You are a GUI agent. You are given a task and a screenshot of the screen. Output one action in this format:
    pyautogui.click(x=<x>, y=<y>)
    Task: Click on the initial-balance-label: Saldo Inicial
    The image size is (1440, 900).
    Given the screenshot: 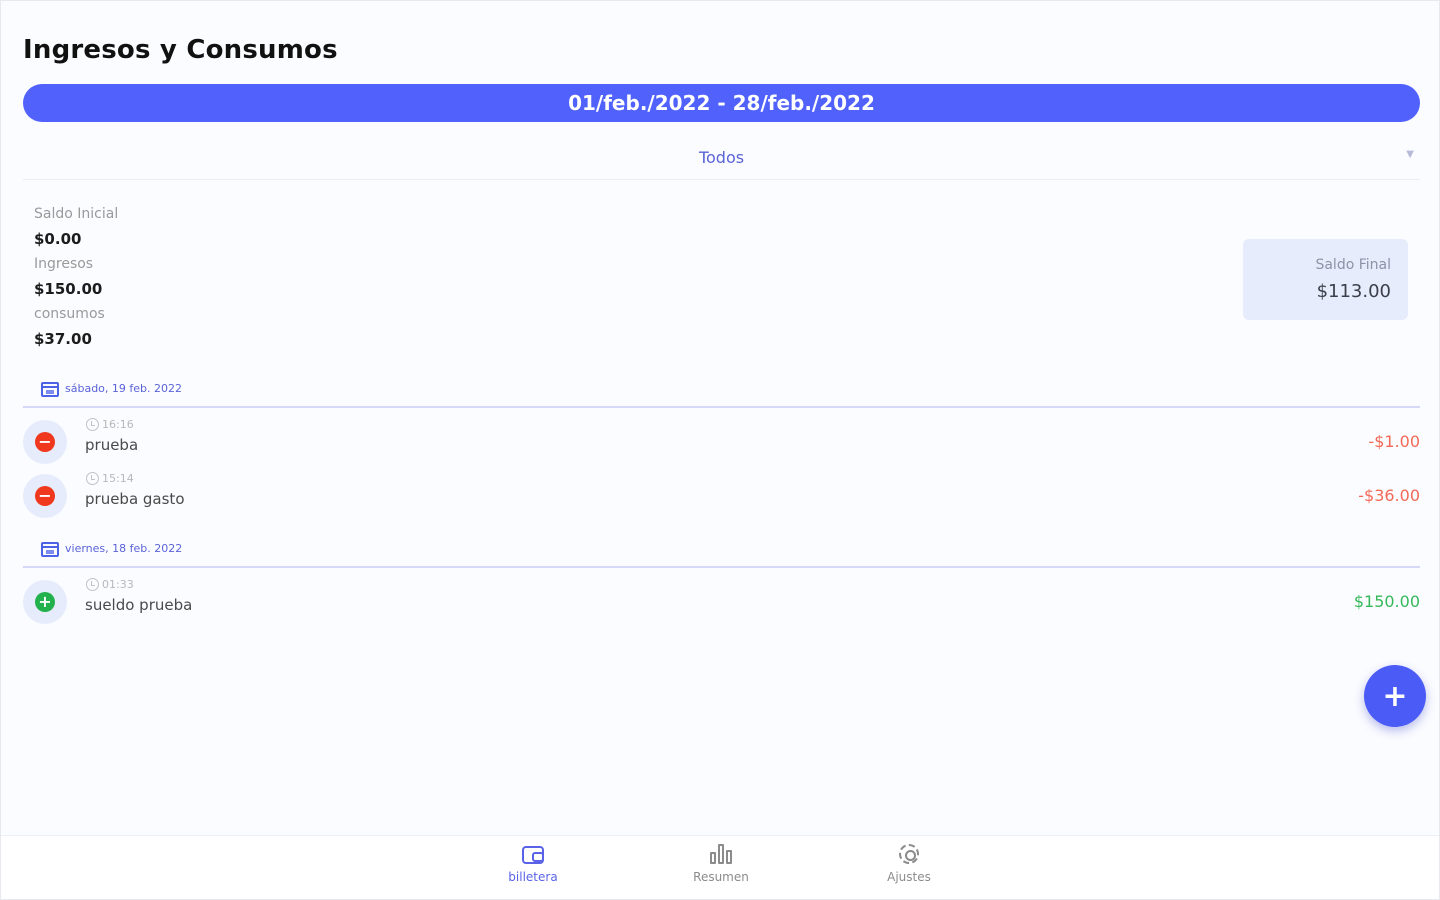 What is the action you would take?
    pyautogui.click(x=76, y=214)
    